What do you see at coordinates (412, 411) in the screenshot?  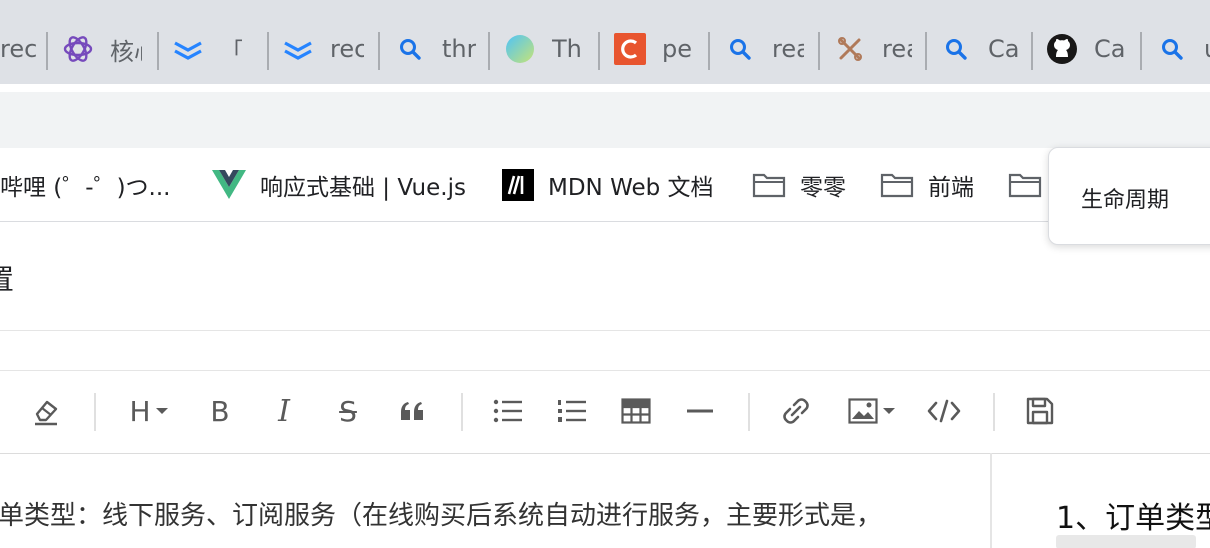 I see `quote-icon` at bounding box center [412, 411].